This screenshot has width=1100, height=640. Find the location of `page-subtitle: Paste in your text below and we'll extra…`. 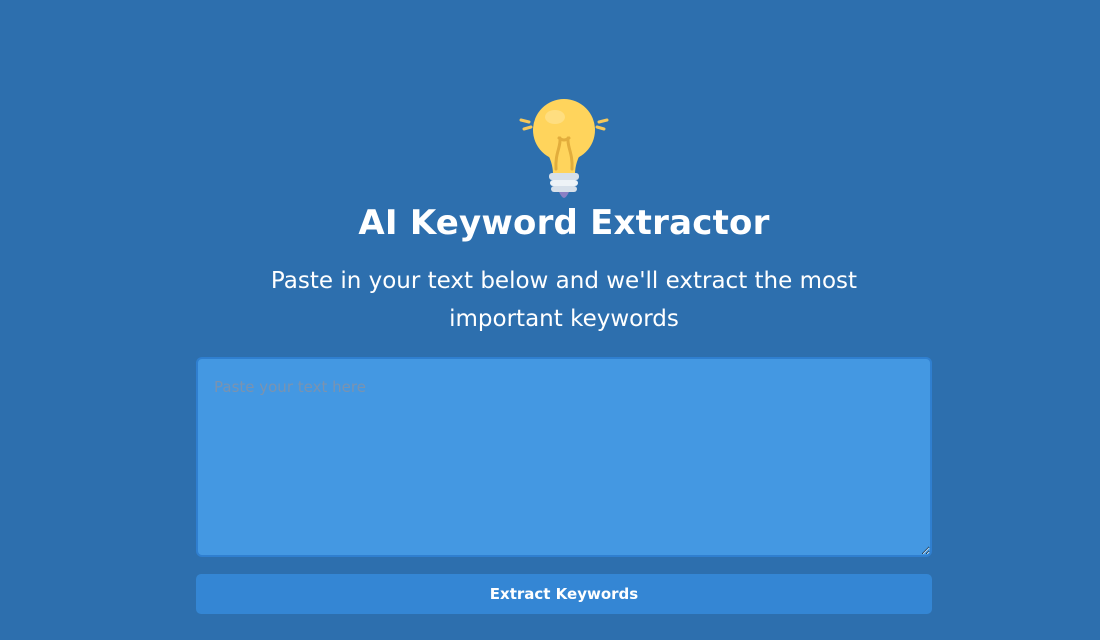

page-subtitle: Paste in your text below and we'll extra… is located at coordinates (564, 300).